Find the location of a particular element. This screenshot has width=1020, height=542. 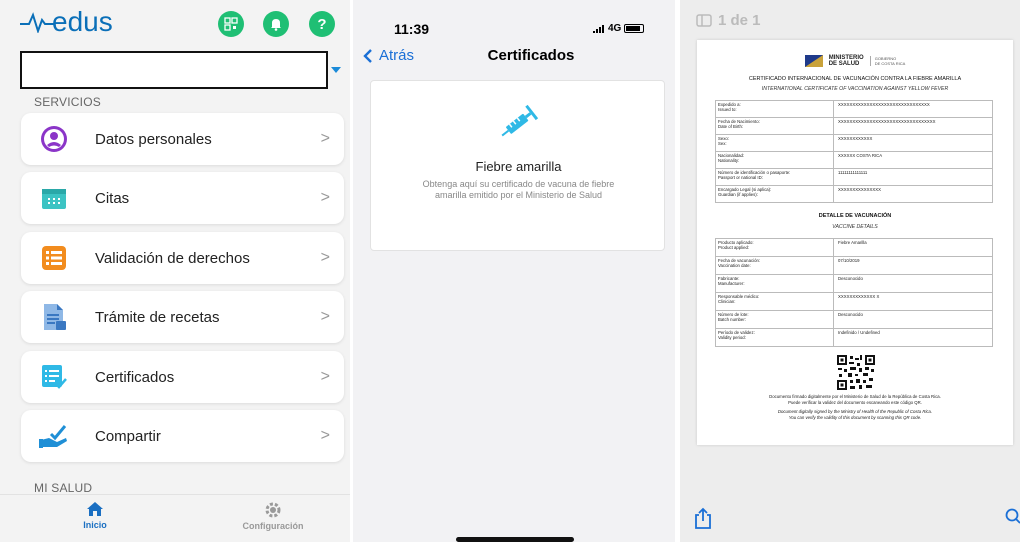

field-value: Fiebre Amarilla is located at coordinates (913, 247).